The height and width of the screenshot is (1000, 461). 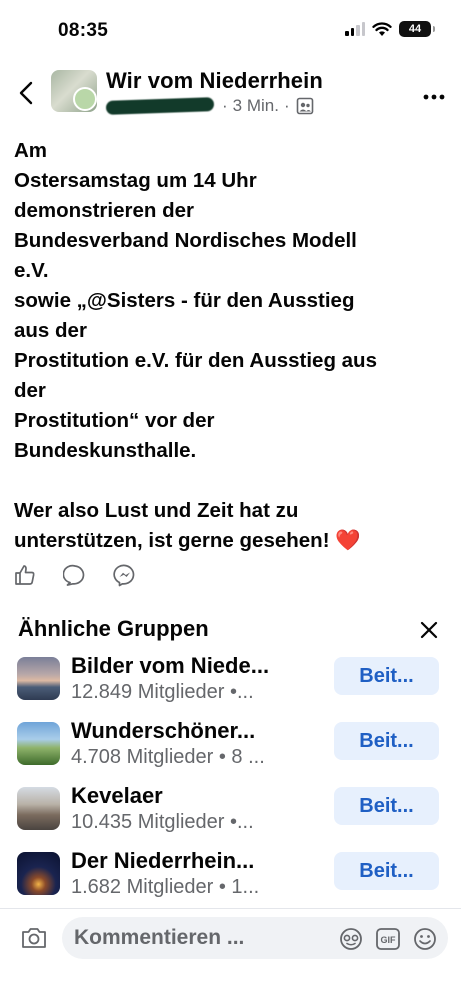 I want to click on post-line: der, so click(x=30, y=390).